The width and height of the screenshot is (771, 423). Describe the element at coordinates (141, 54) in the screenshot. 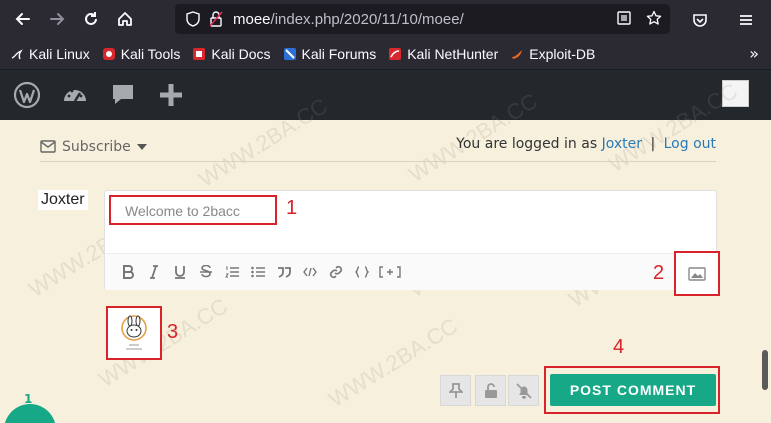

I see `bookmark-kali-tools: Kali Tools` at that location.